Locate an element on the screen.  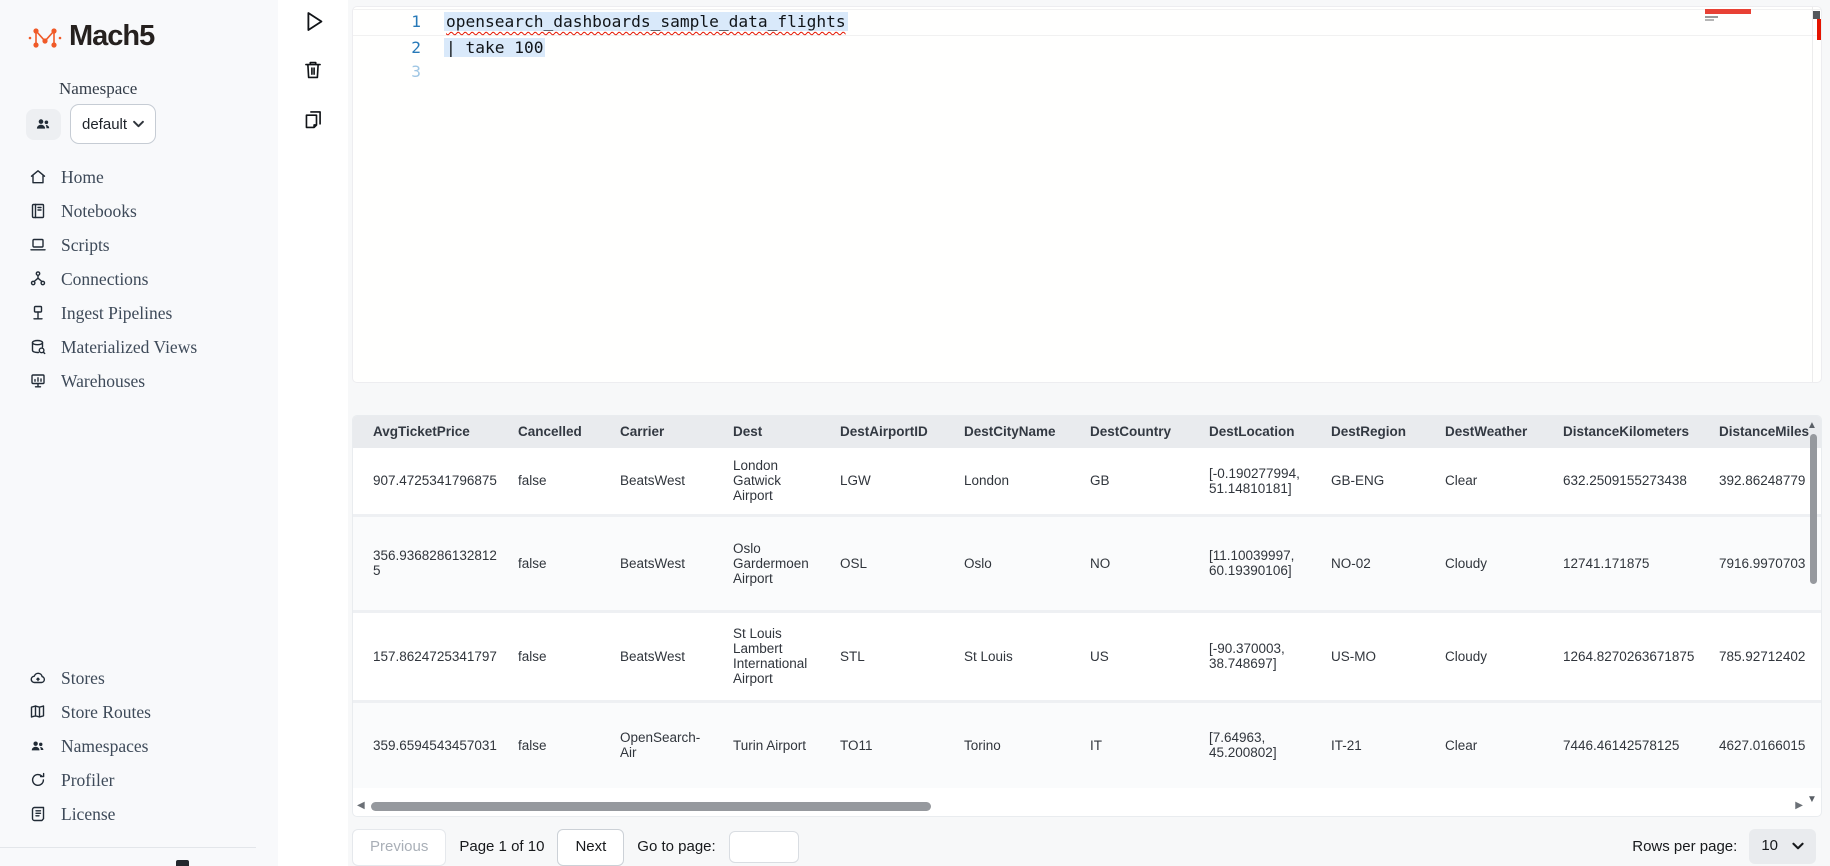
column-header-avgticketprice: AvgTicketPrice is located at coordinates (430, 431).